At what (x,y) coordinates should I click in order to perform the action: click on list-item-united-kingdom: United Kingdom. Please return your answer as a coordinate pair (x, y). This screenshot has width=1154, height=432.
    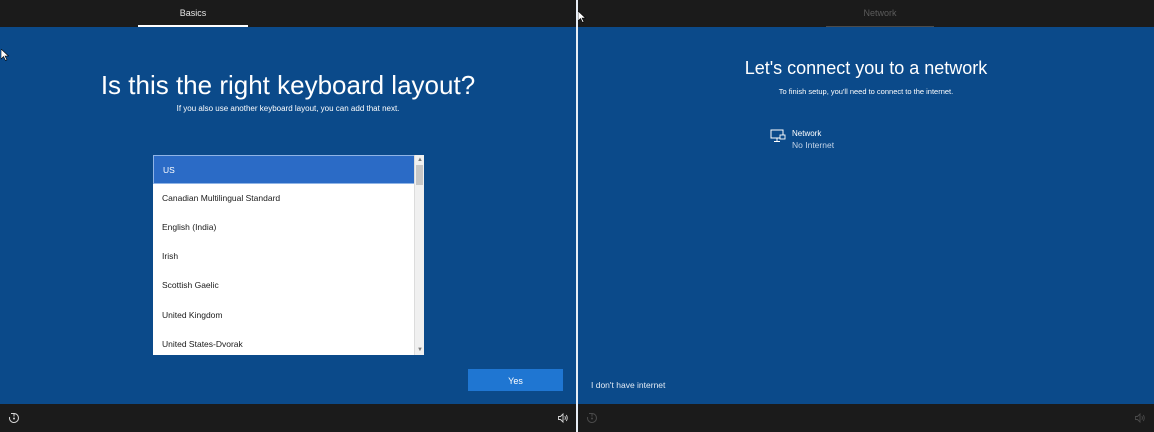
    Looking at the image, I should click on (284, 315).